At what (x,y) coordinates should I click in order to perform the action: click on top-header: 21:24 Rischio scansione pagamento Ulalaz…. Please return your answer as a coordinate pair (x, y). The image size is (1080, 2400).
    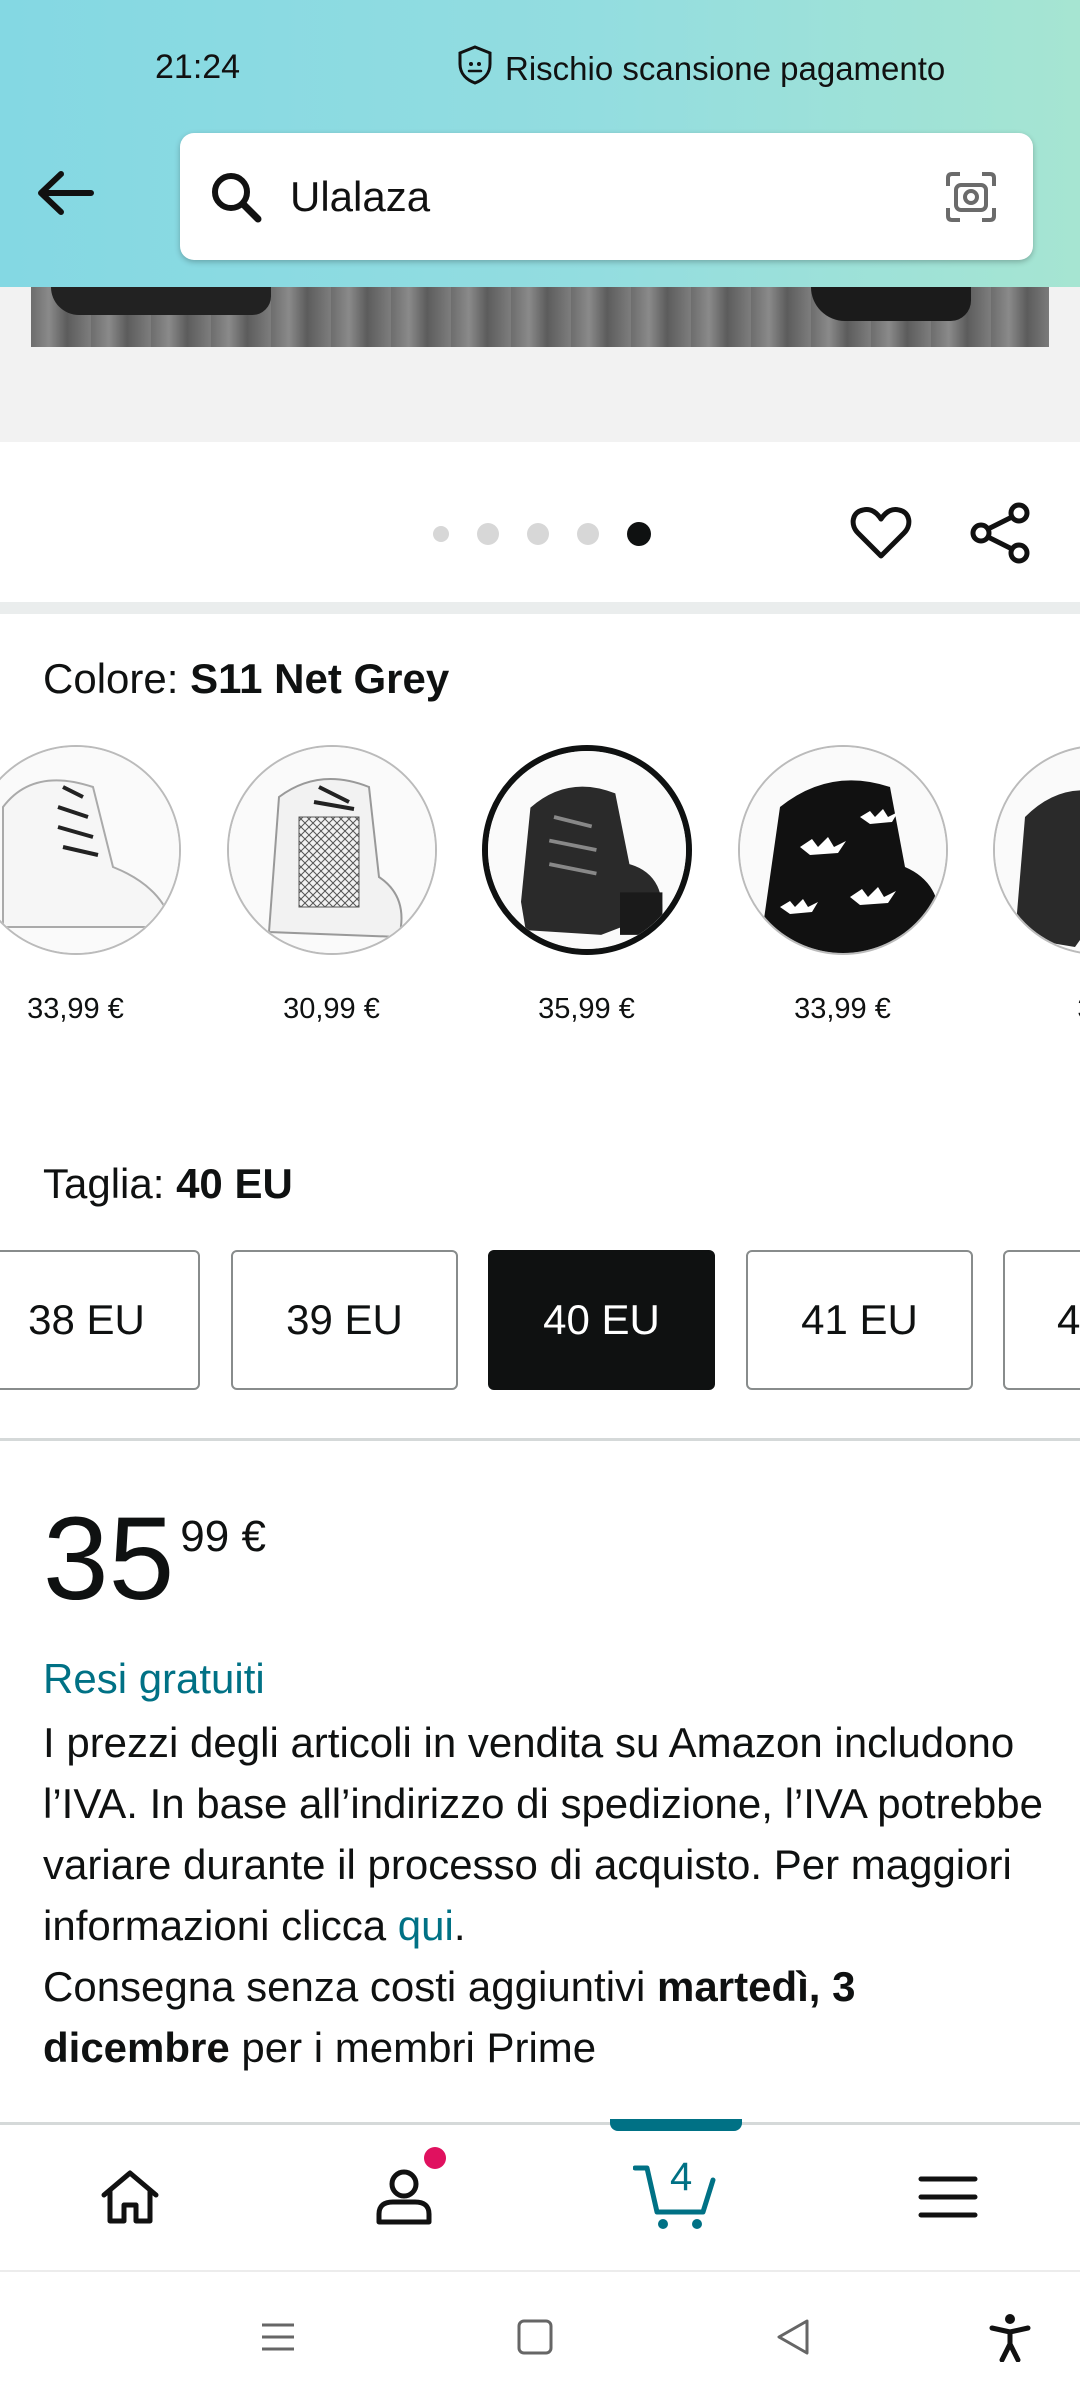
    Looking at the image, I should click on (540, 143).